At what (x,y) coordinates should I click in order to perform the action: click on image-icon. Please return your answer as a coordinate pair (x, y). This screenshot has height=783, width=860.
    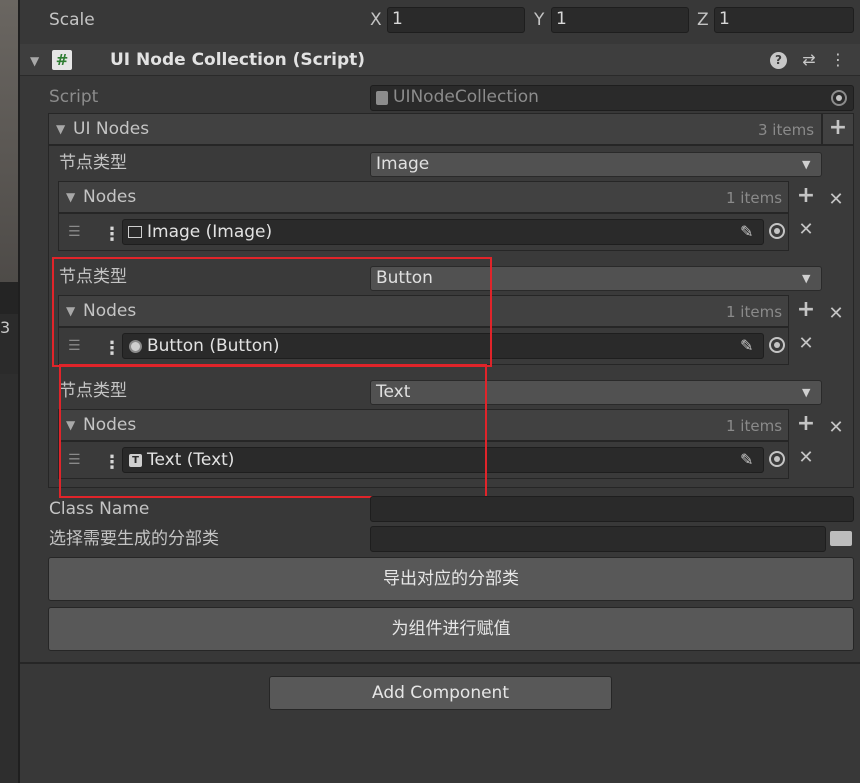
    Looking at the image, I should click on (135, 232).